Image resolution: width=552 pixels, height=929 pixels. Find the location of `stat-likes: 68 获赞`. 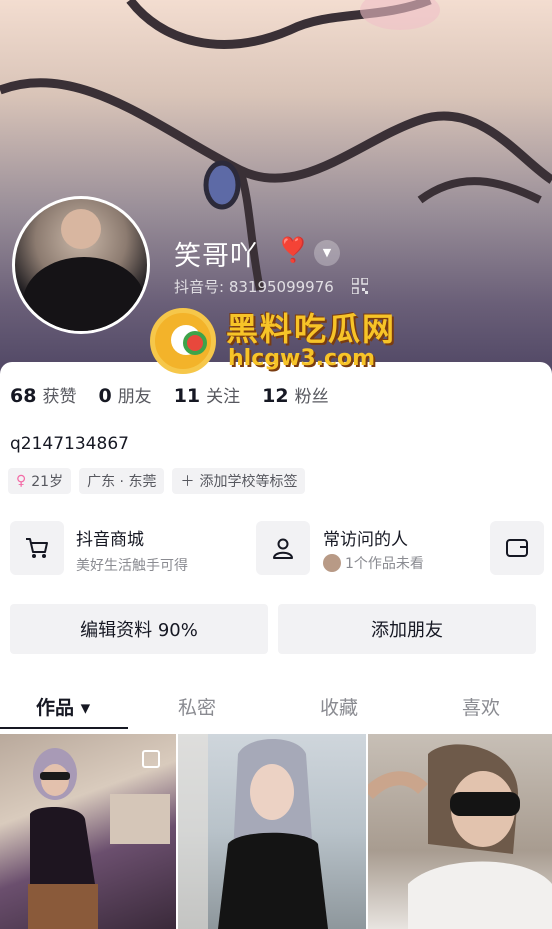

stat-likes: 68 获赞 is located at coordinates (43, 394).